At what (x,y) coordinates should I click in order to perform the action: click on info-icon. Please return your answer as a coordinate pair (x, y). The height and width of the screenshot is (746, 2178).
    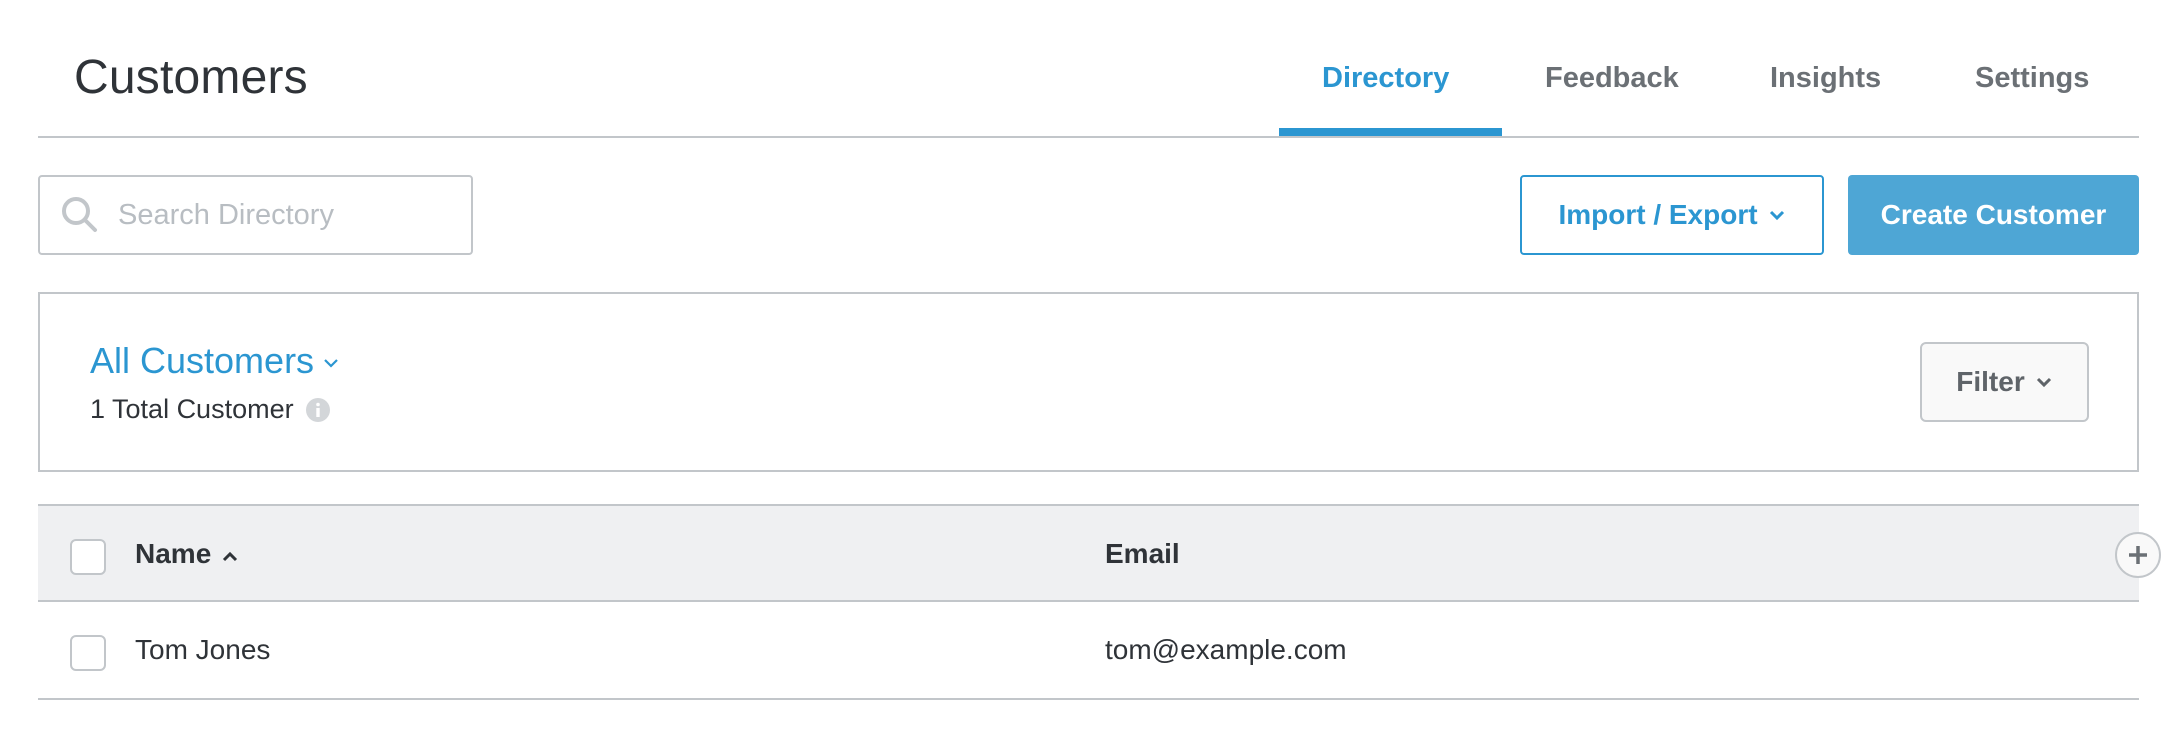
    Looking at the image, I should click on (317, 409).